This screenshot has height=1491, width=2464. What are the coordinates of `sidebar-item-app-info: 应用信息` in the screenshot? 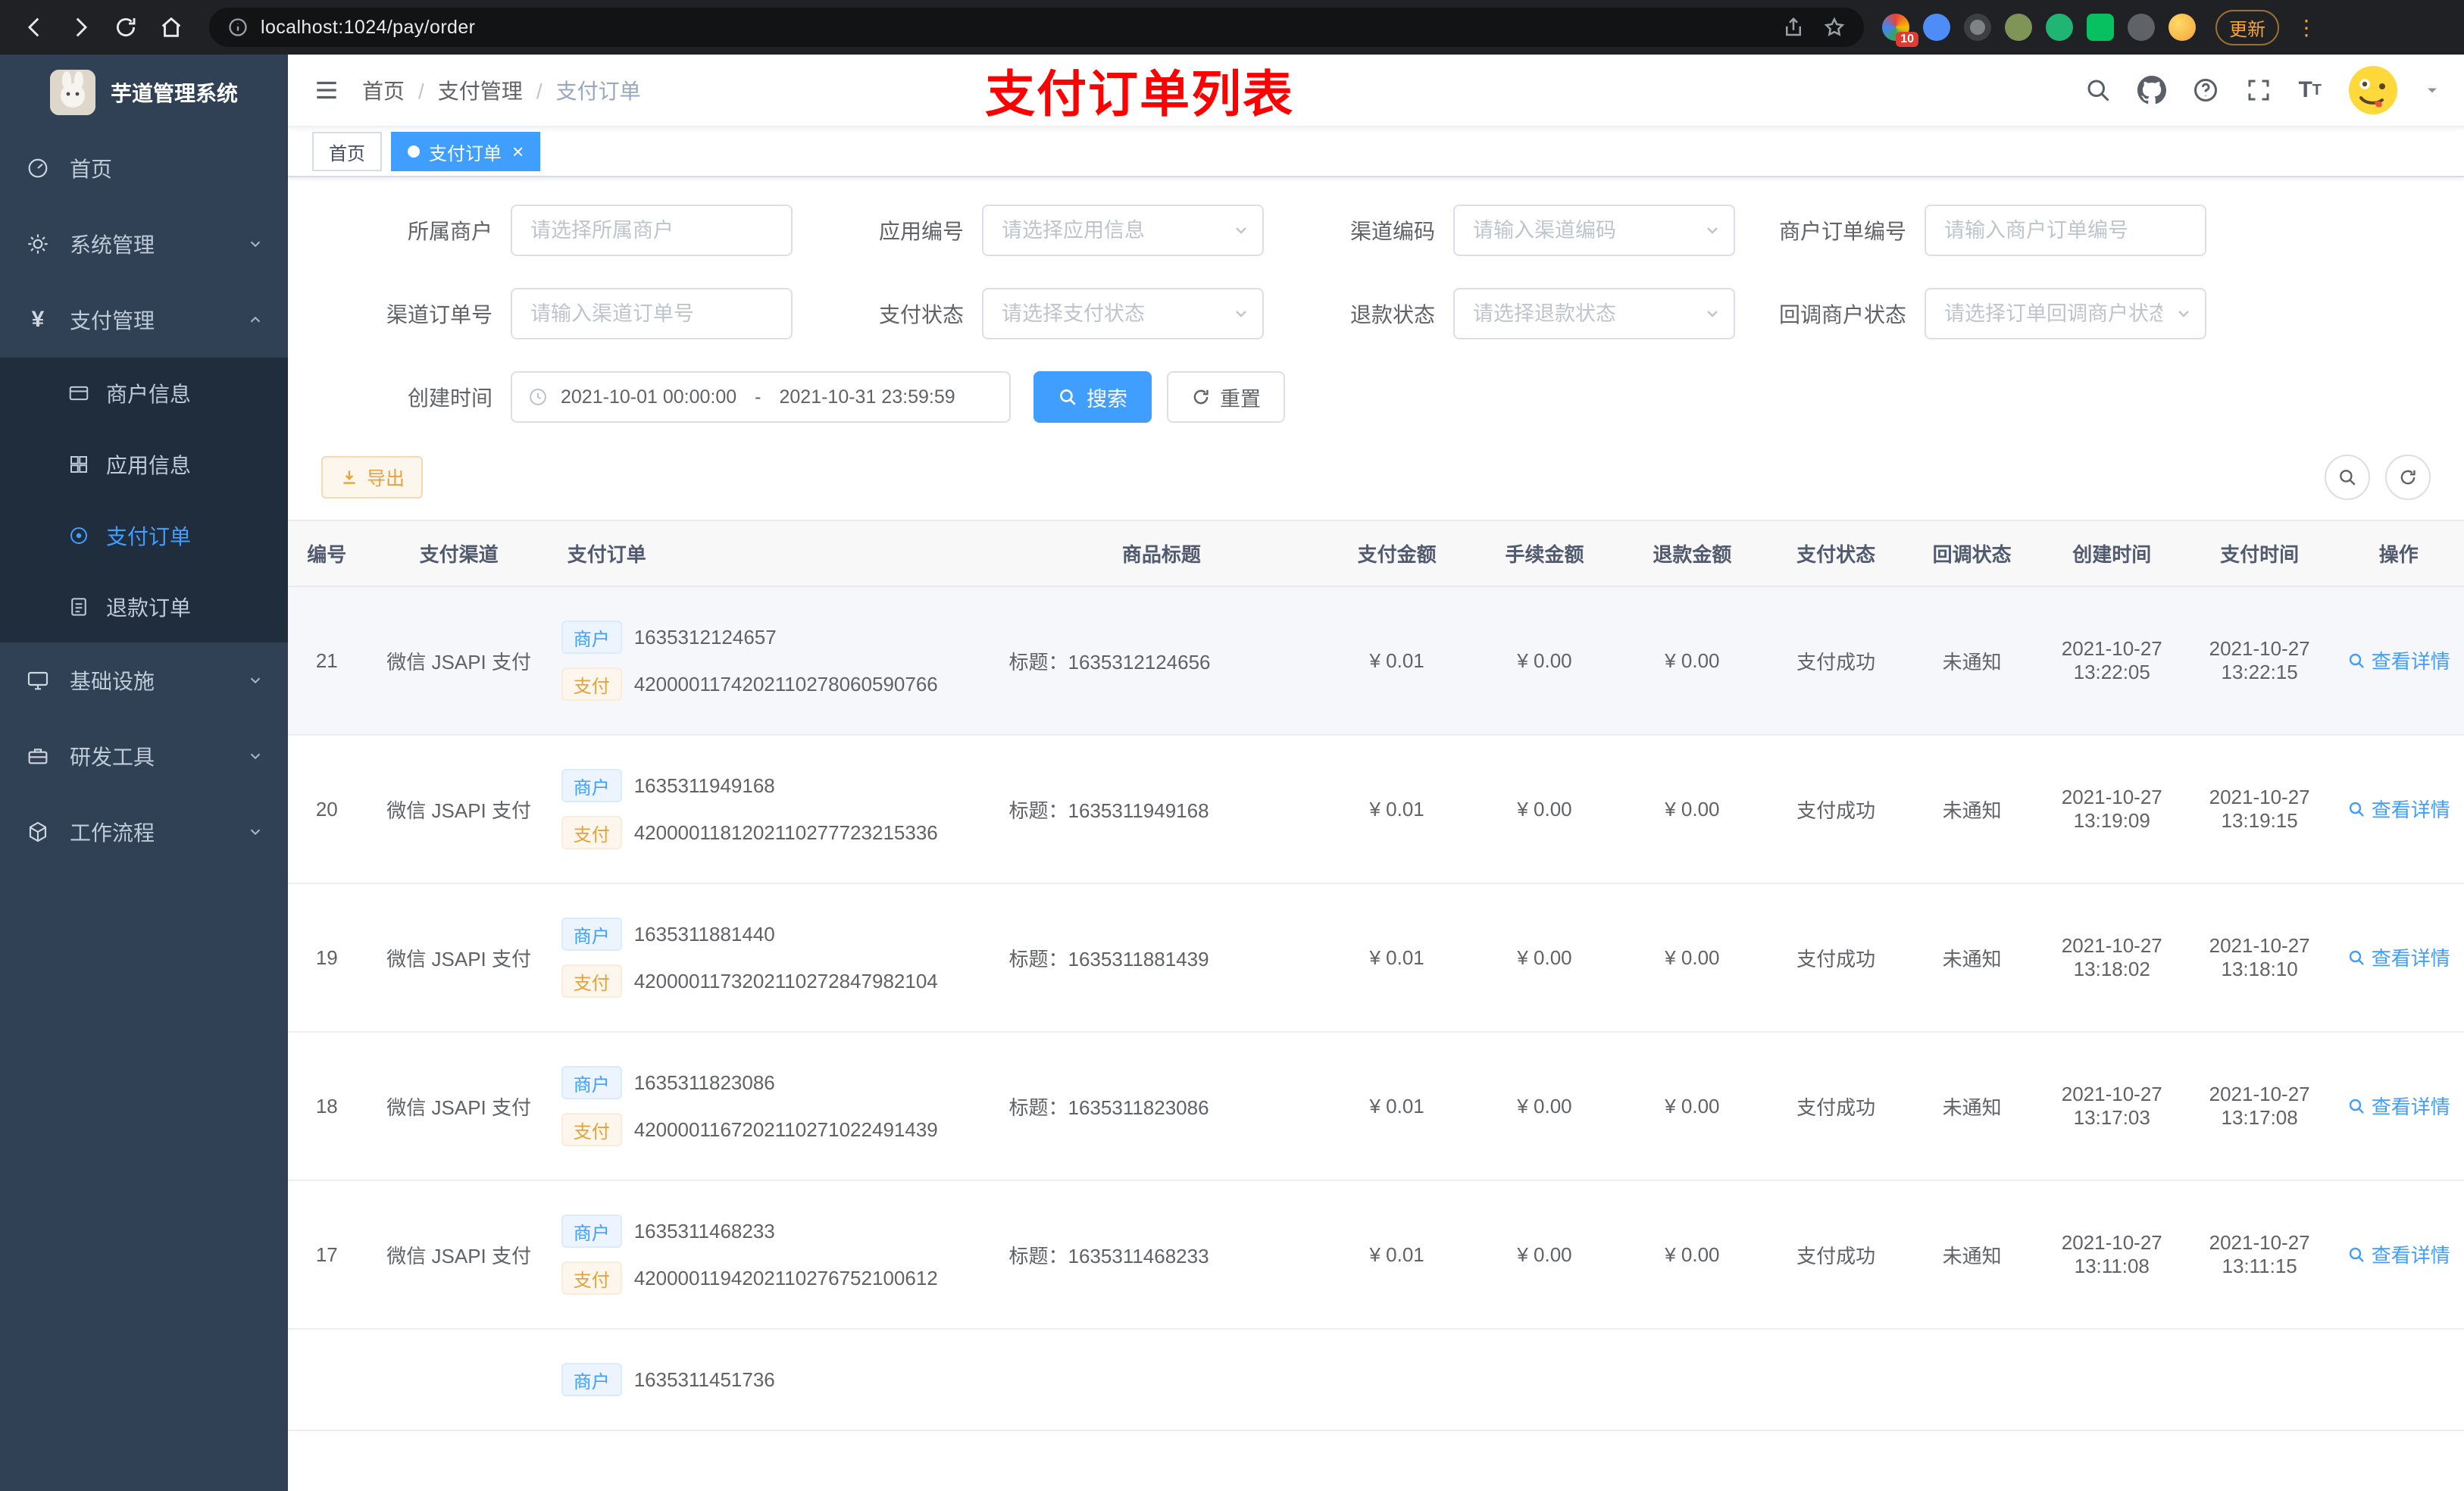 It's located at (144, 464).